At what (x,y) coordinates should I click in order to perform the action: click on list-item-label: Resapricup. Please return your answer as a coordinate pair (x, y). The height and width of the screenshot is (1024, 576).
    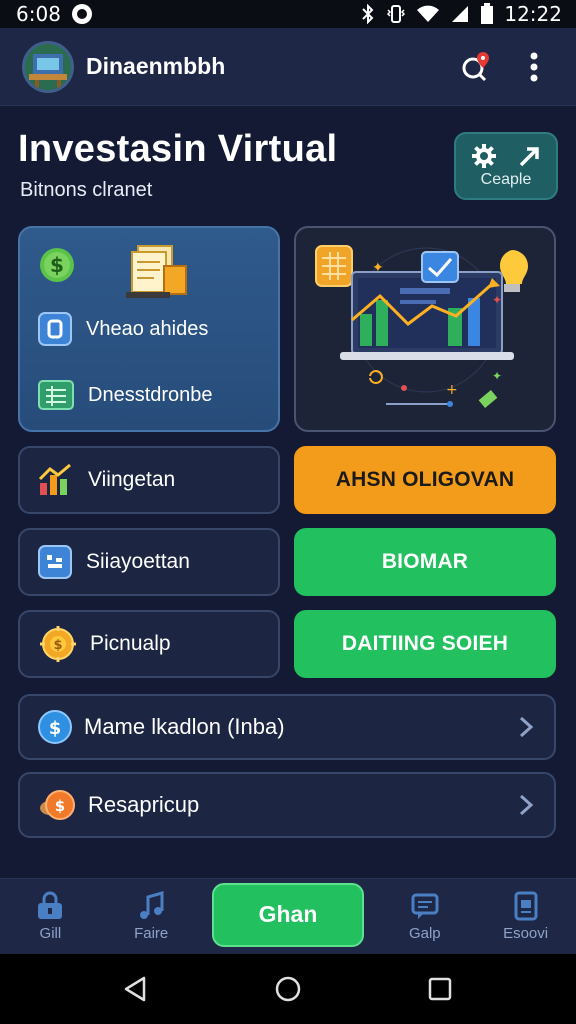
    Looking at the image, I should click on (144, 804).